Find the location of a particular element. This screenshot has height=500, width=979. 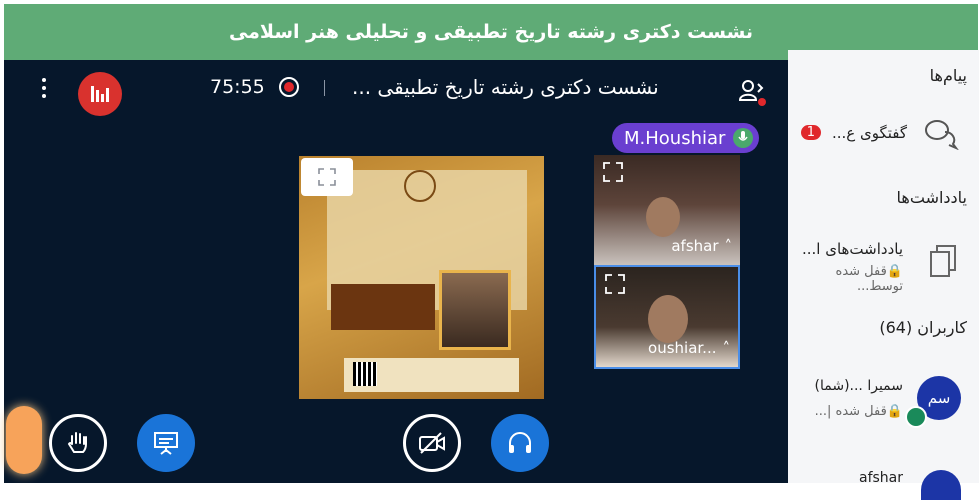

users-heading: کاربران (64) is located at coordinates (923, 327).